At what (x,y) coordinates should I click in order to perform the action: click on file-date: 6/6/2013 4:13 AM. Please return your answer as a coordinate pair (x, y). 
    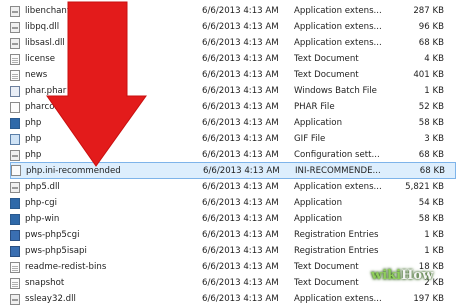
    Looking at the image, I should click on (240, 299).